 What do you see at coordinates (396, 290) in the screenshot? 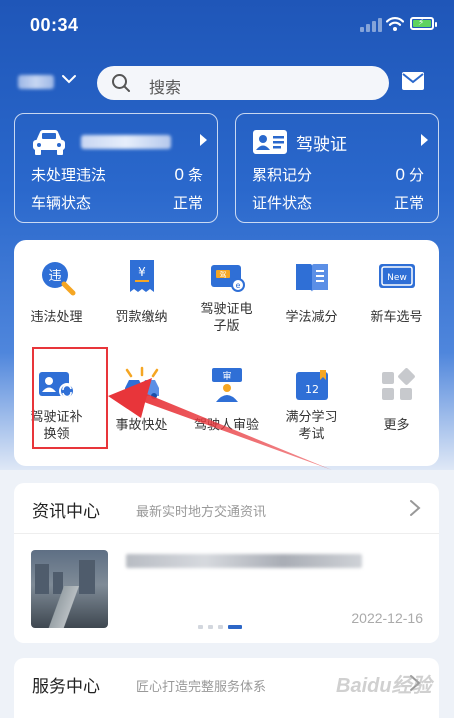
I see `service-new-plate-selection: New 新车选号` at bounding box center [396, 290].